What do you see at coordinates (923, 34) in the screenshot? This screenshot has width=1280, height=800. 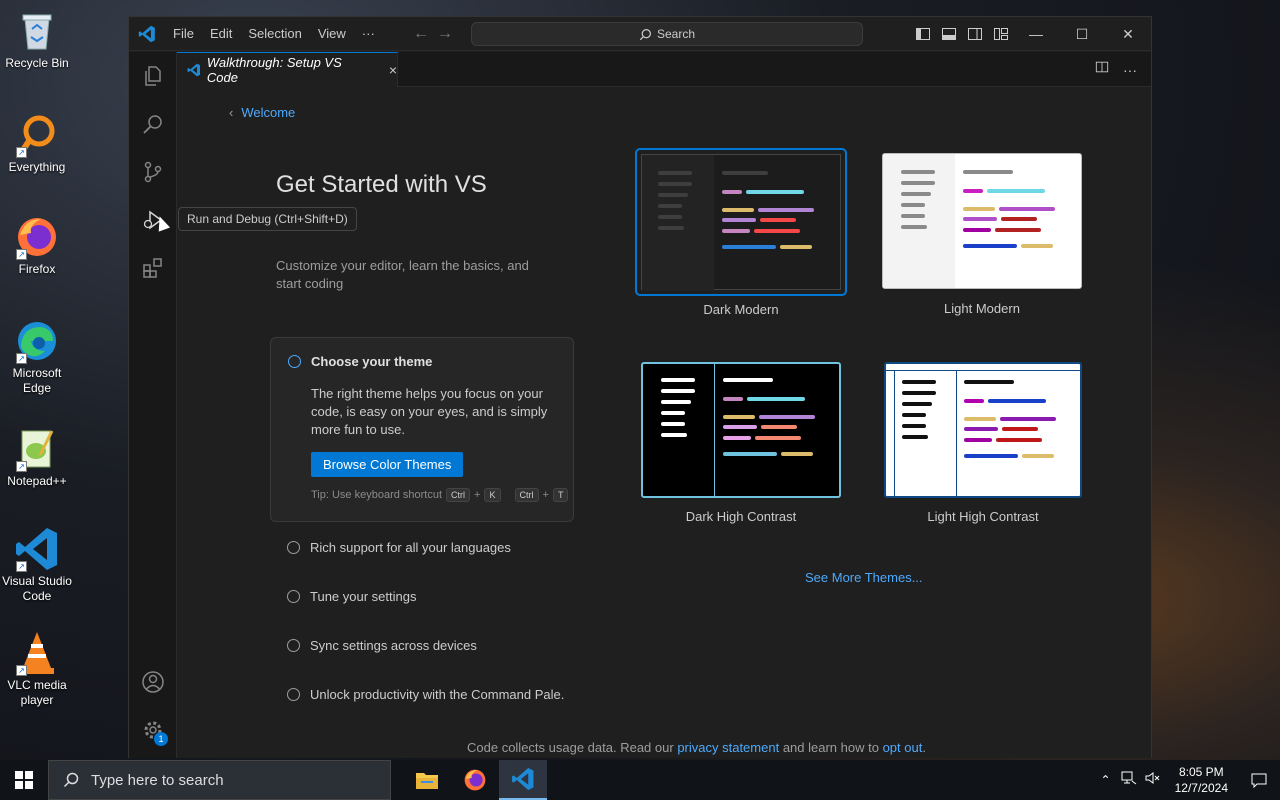 I see `toggle-primary-sidebar-icon` at bounding box center [923, 34].